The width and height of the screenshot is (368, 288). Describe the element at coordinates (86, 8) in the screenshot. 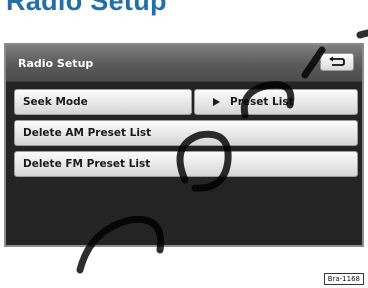

I see `page-title: Radio Setup` at that location.